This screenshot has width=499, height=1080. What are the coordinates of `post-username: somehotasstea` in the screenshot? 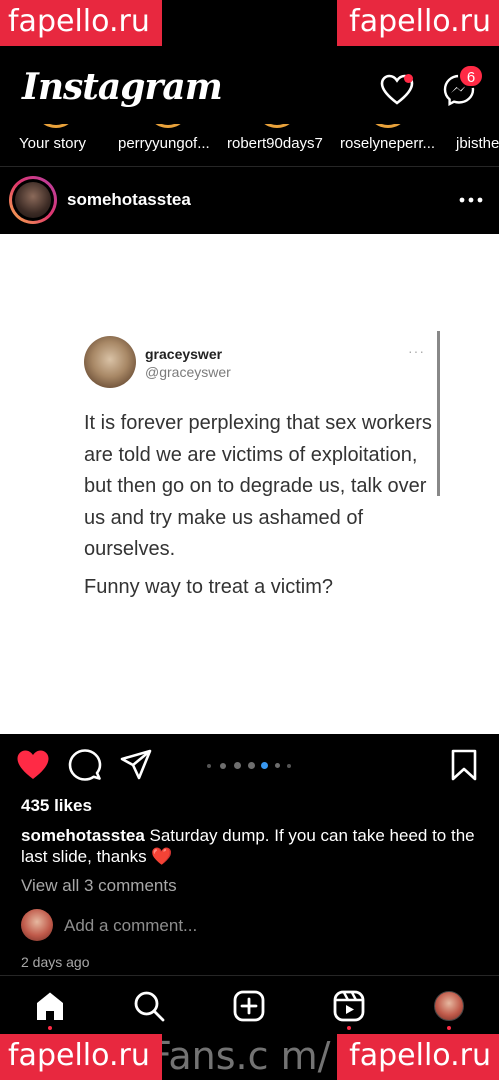 It's located at (129, 200).